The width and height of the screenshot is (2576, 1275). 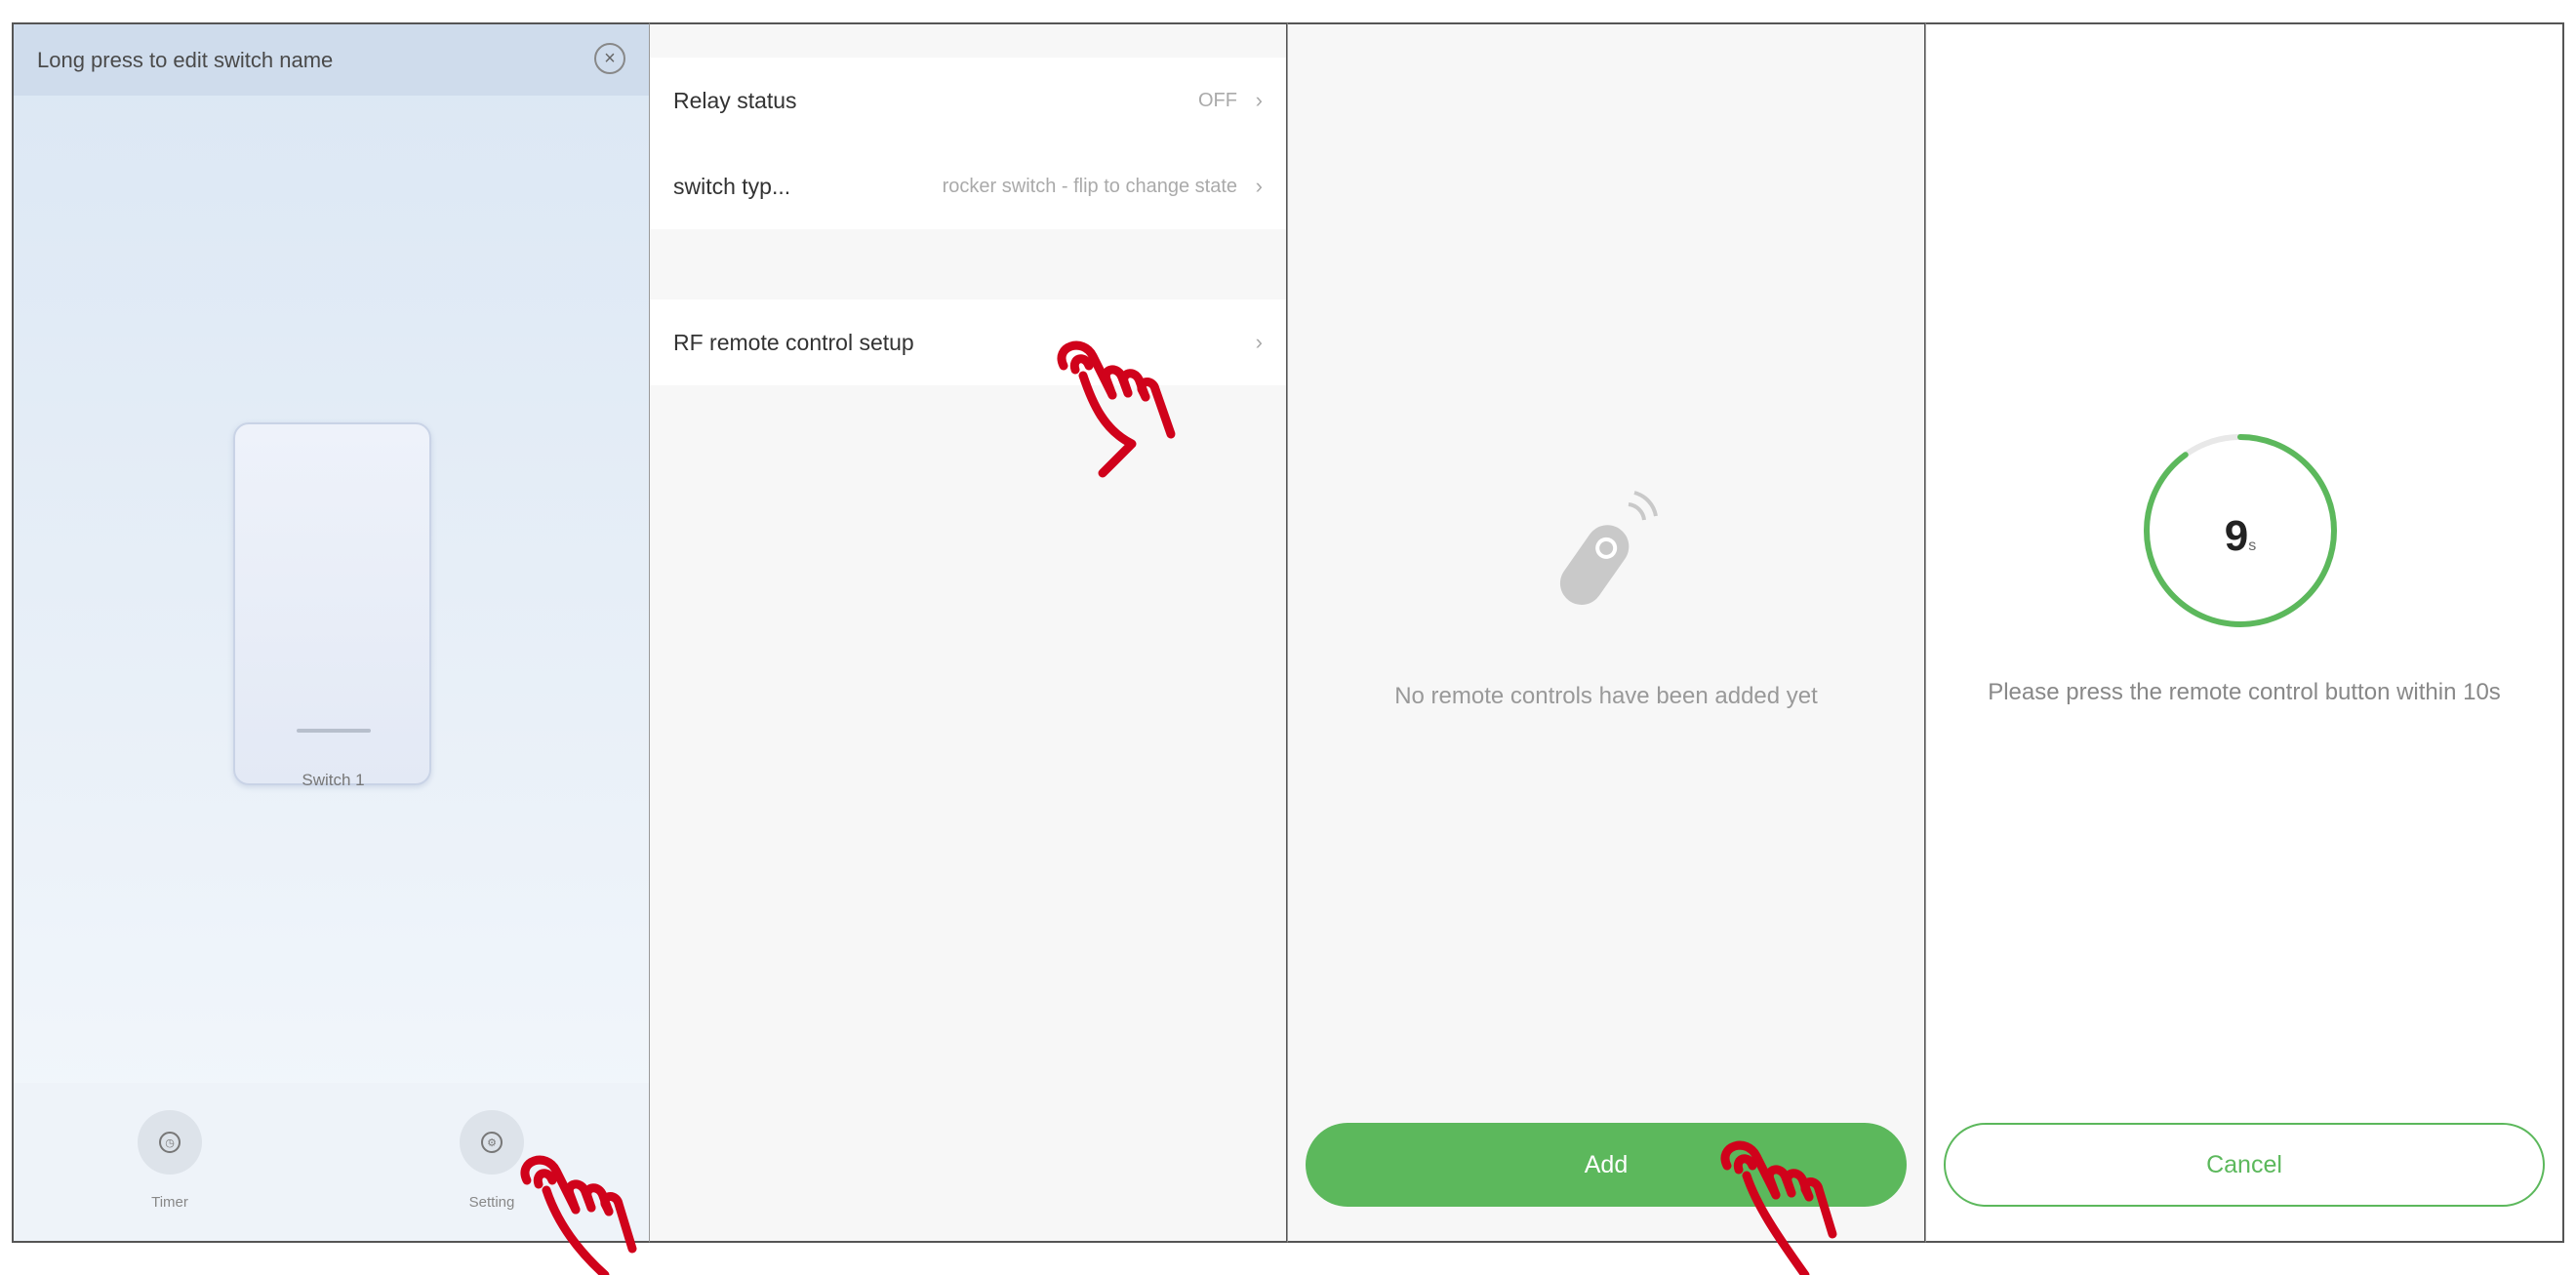 I want to click on switch-toggle, so click(x=332, y=603).